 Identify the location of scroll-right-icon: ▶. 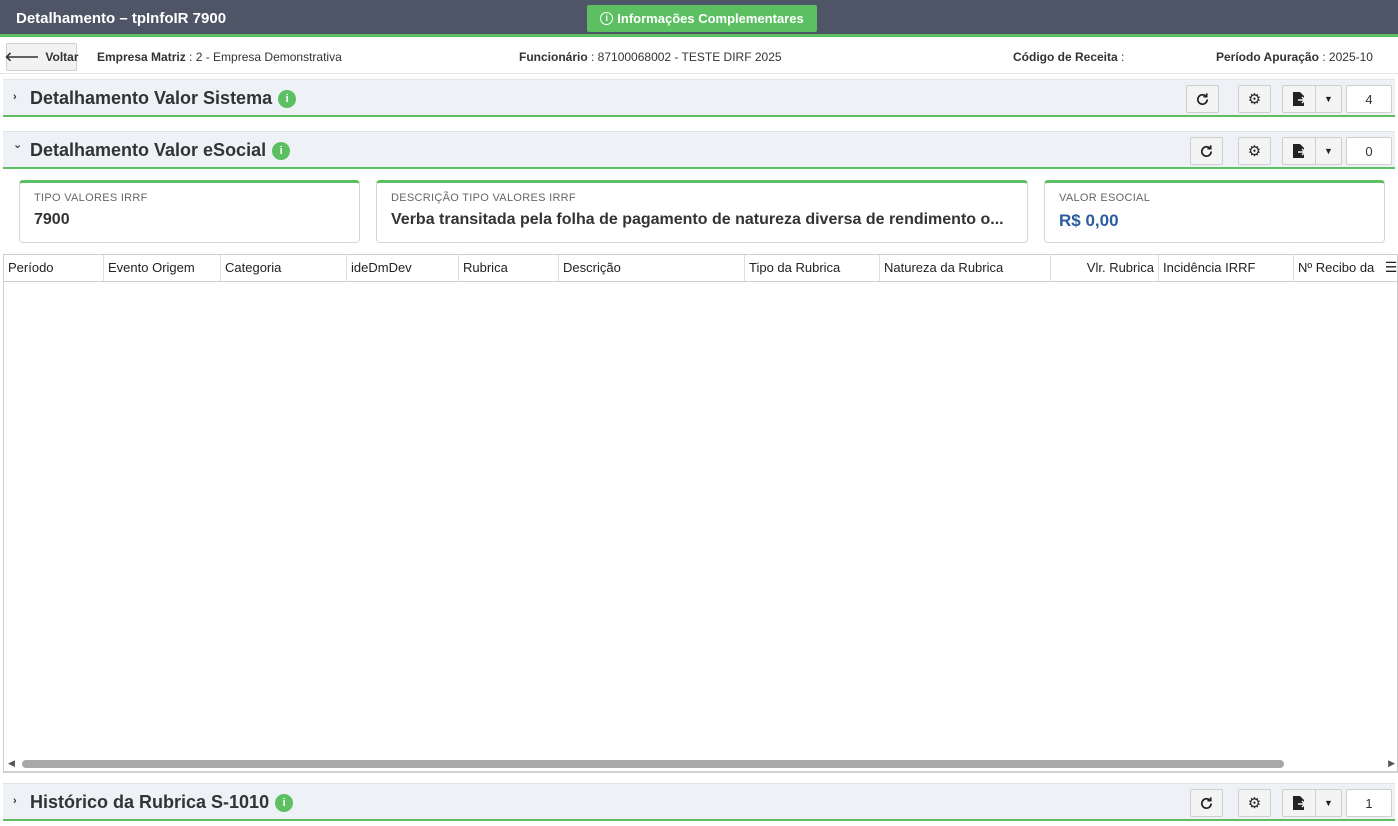
(1391, 763).